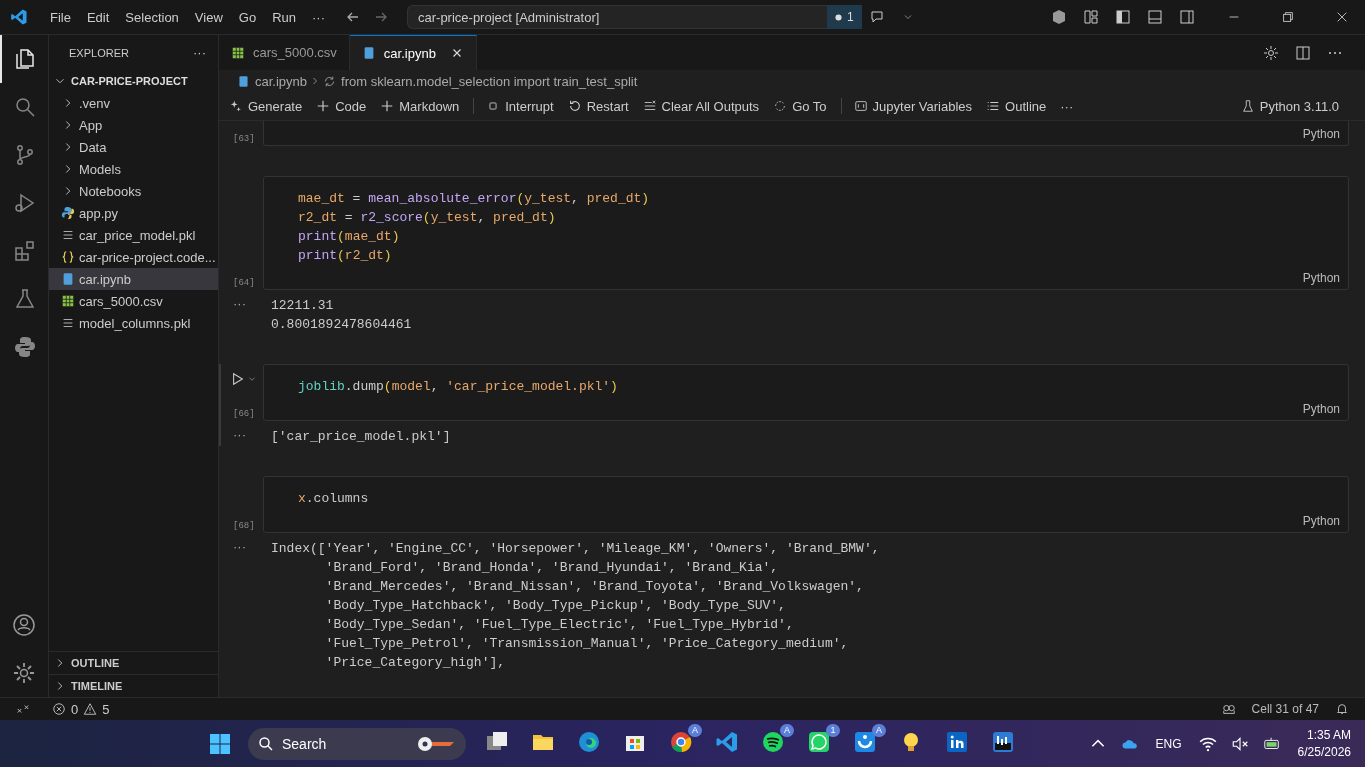 The height and width of the screenshot is (767, 1365). Describe the element at coordinates (1003, 742) in the screenshot. I see `chart-app-icon` at that location.